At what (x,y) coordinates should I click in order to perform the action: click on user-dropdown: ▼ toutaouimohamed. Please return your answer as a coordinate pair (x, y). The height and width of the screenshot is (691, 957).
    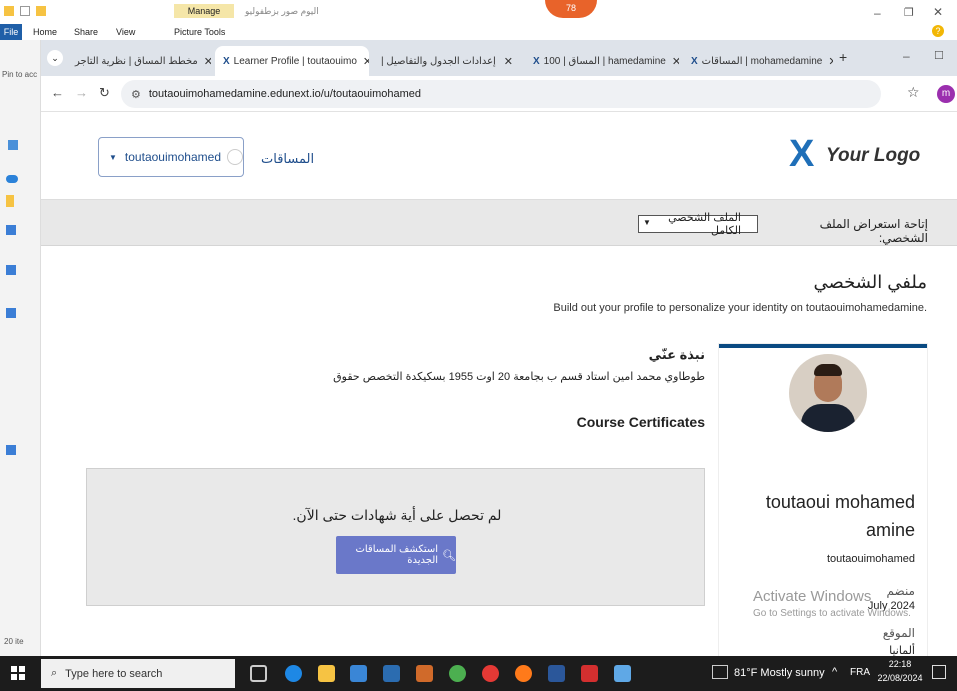
    Looking at the image, I should click on (171, 157).